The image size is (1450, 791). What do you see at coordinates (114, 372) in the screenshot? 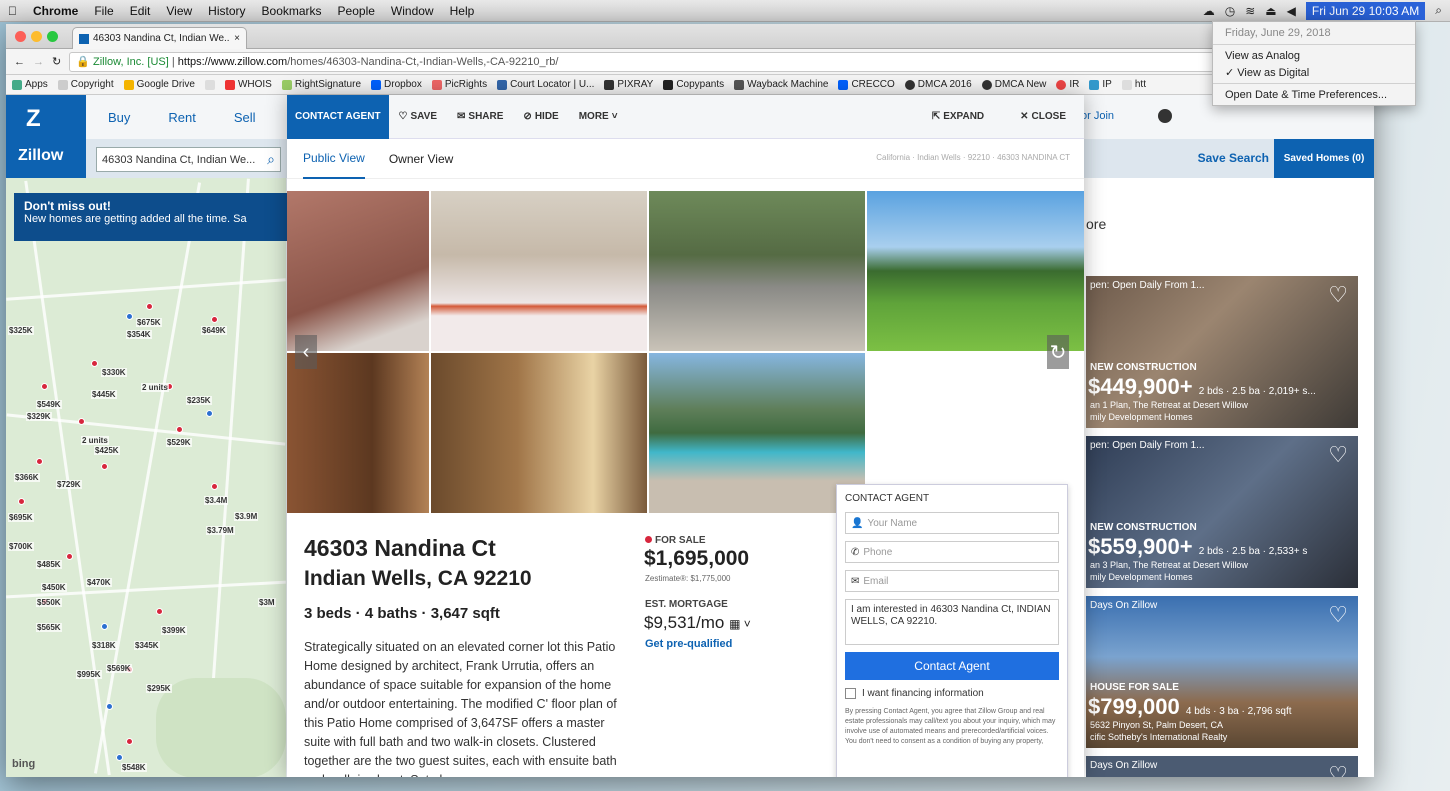
I see `map-price-label: $330K` at bounding box center [114, 372].